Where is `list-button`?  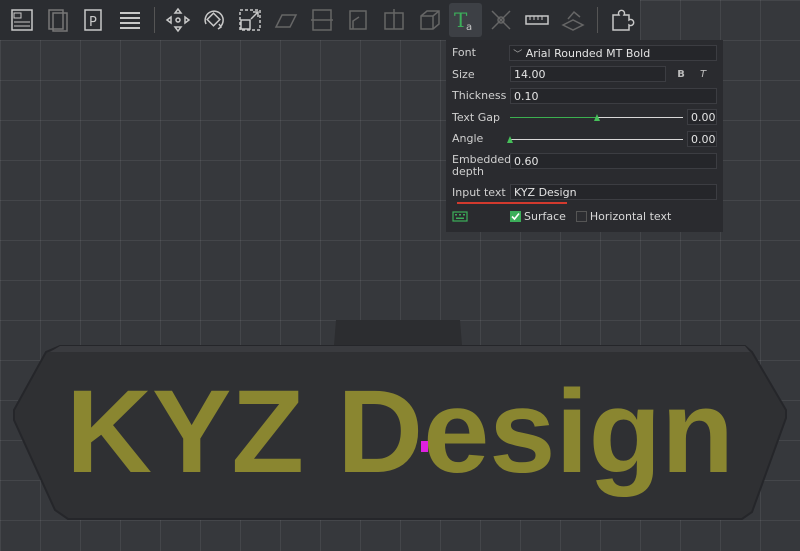
list-button is located at coordinates (130, 20).